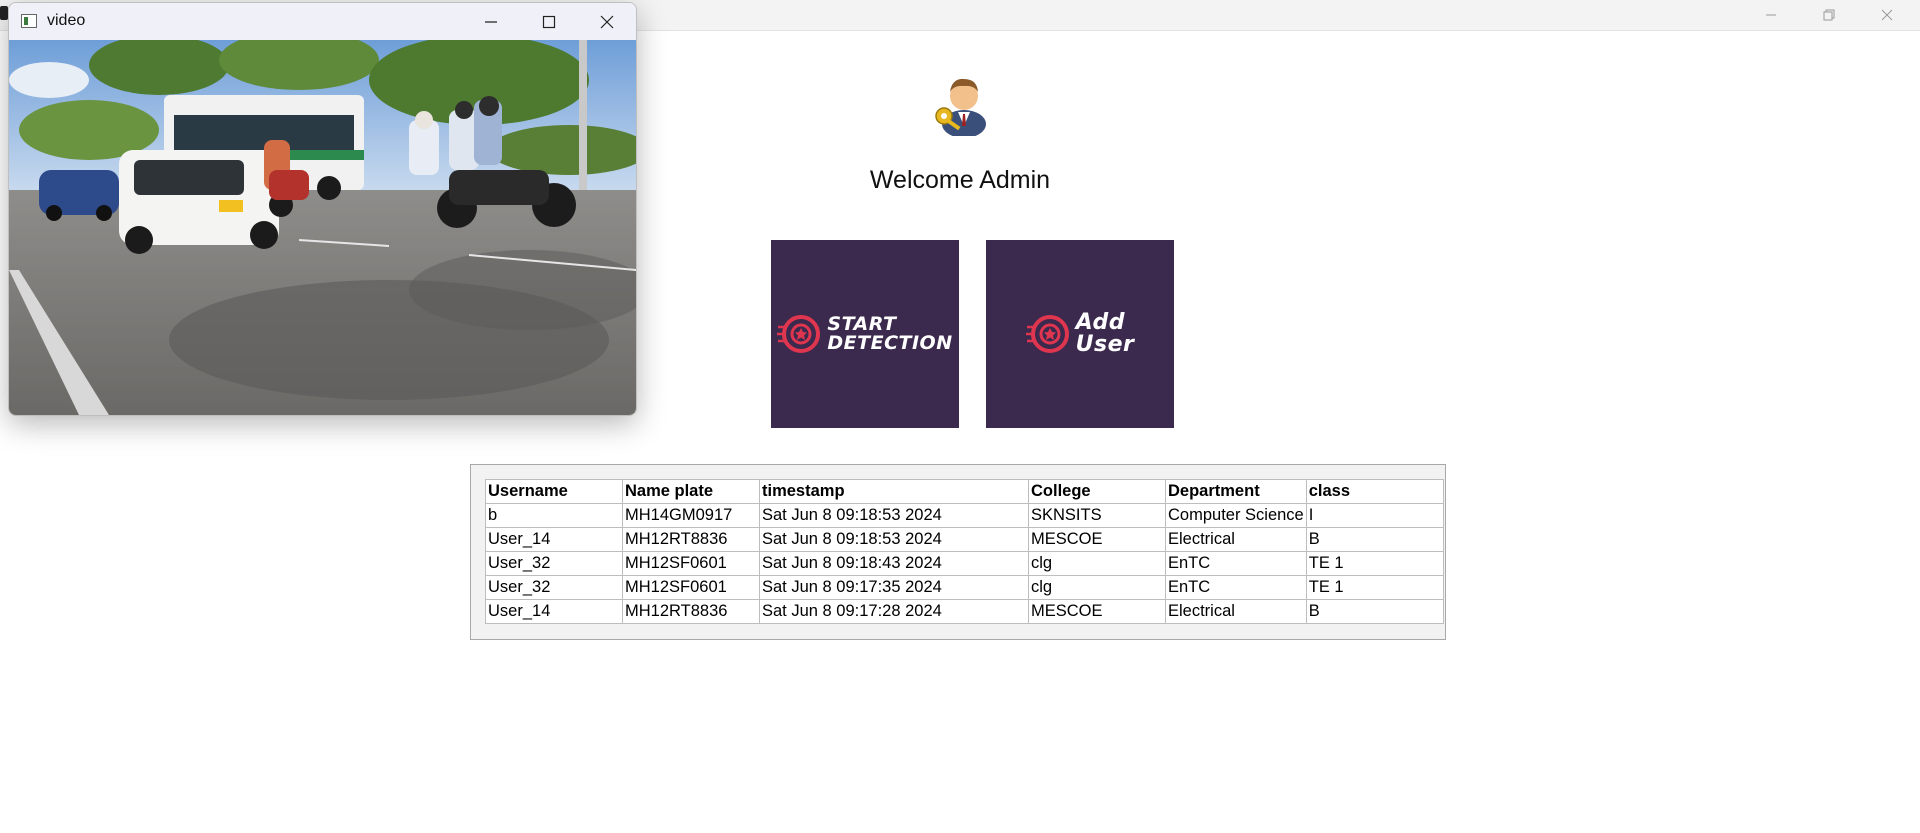 The width and height of the screenshot is (1920, 833). I want to click on column-header-department: Department, so click(1236, 491).